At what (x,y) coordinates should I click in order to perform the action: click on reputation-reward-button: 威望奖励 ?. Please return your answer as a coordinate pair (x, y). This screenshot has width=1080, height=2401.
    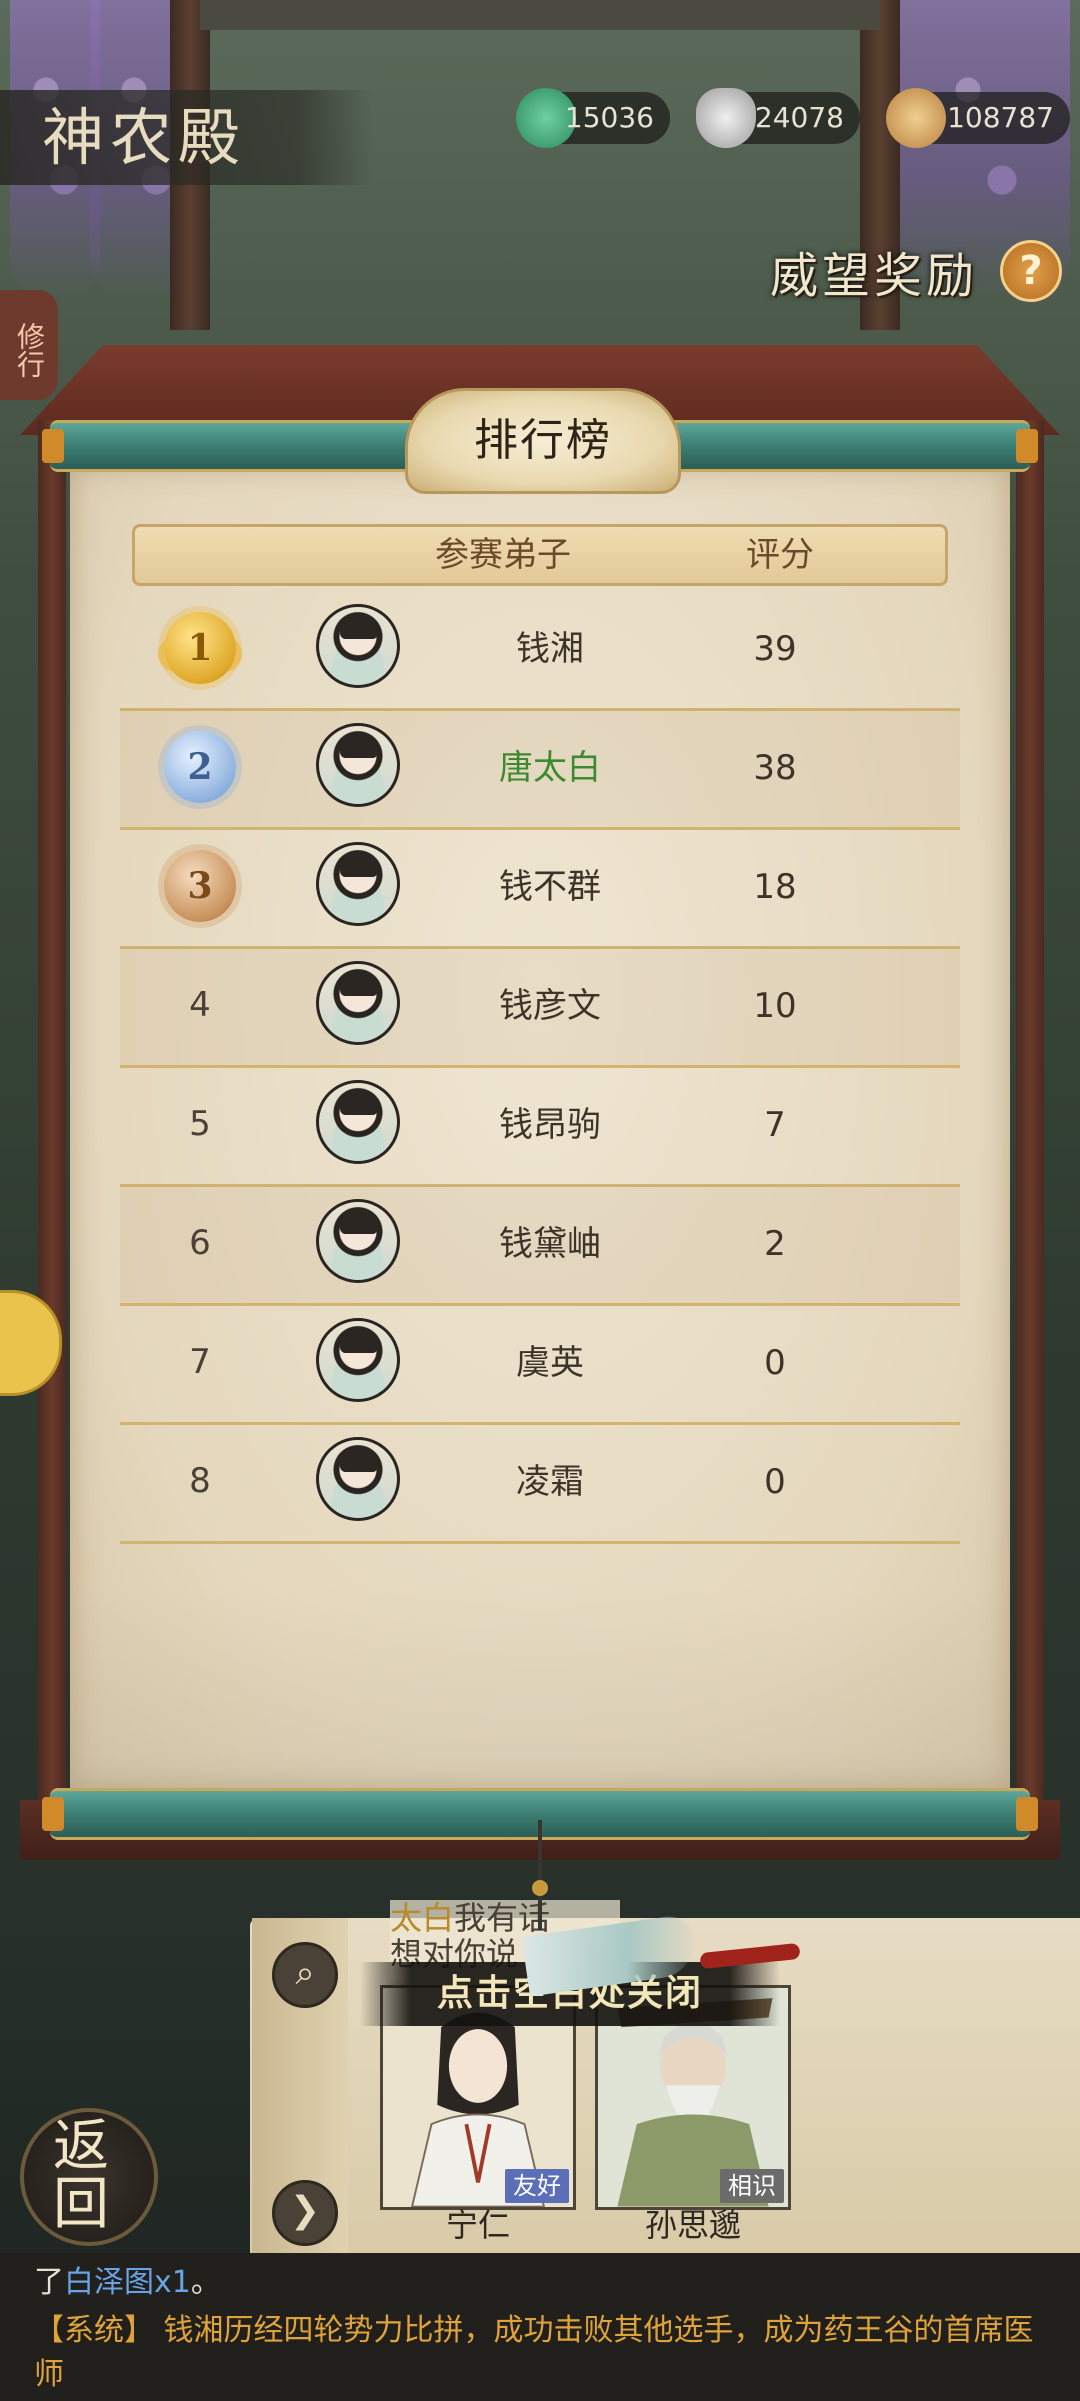
    Looking at the image, I should click on (920, 270).